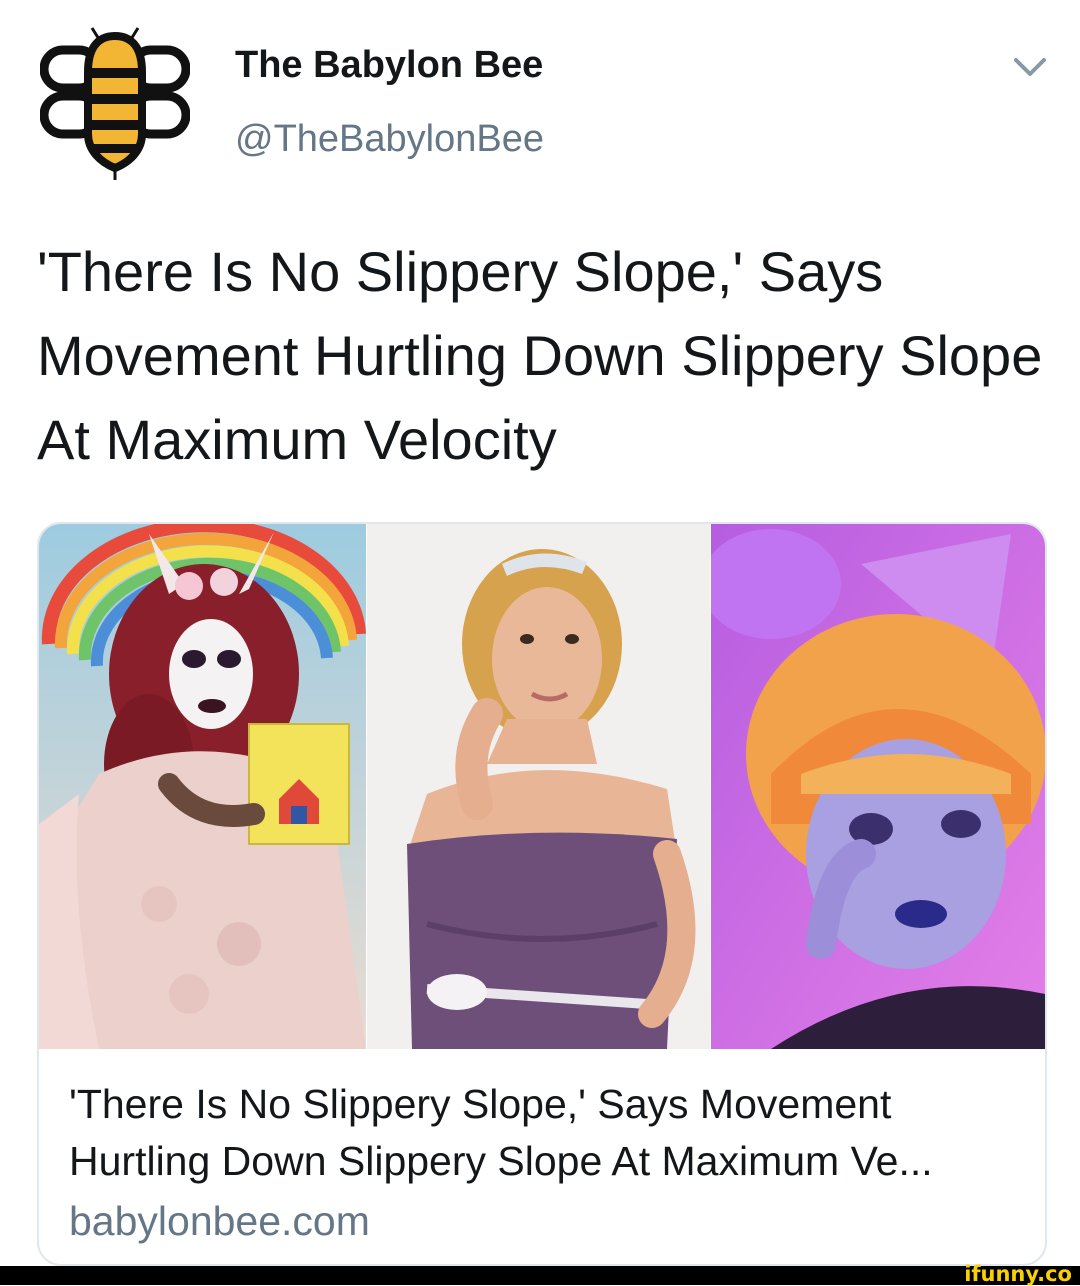 This screenshot has height=1286, width=1080. I want to click on bee-logo-icon, so click(115, 103).